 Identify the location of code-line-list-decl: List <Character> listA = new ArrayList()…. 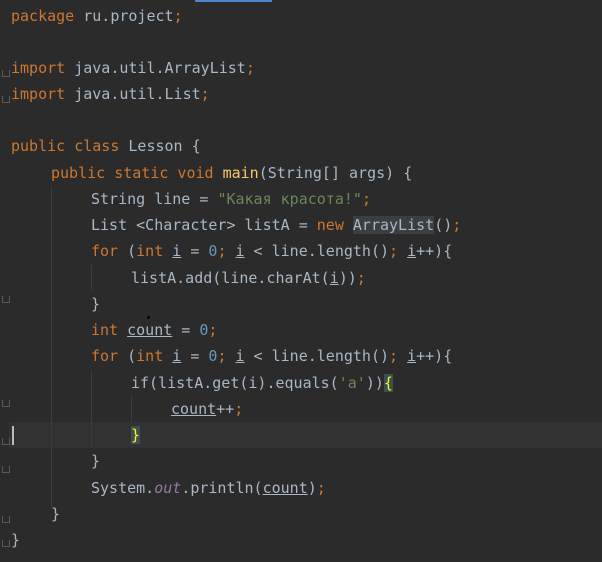
(276, 225).